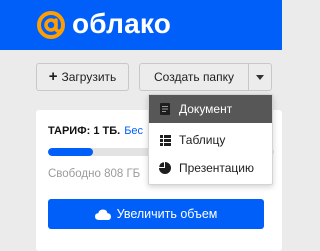 Image resolution: width=320 pixels, height=251 pixels. What do you see at coordinates (165, 109) in the screenshot?
I see `document-icon` at bounding box center [165, 109].